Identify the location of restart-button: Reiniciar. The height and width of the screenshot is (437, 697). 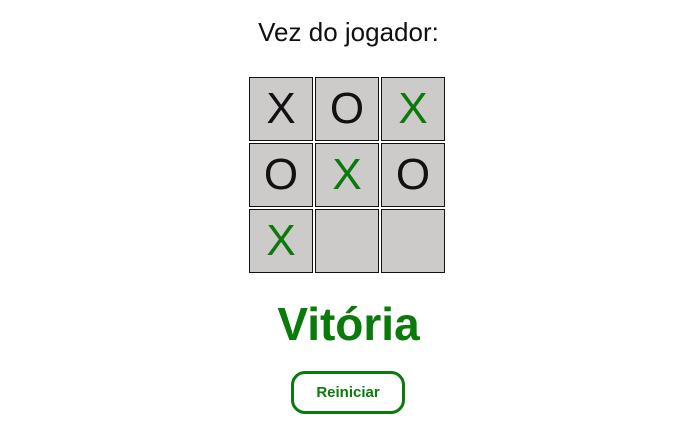
(348, 392).